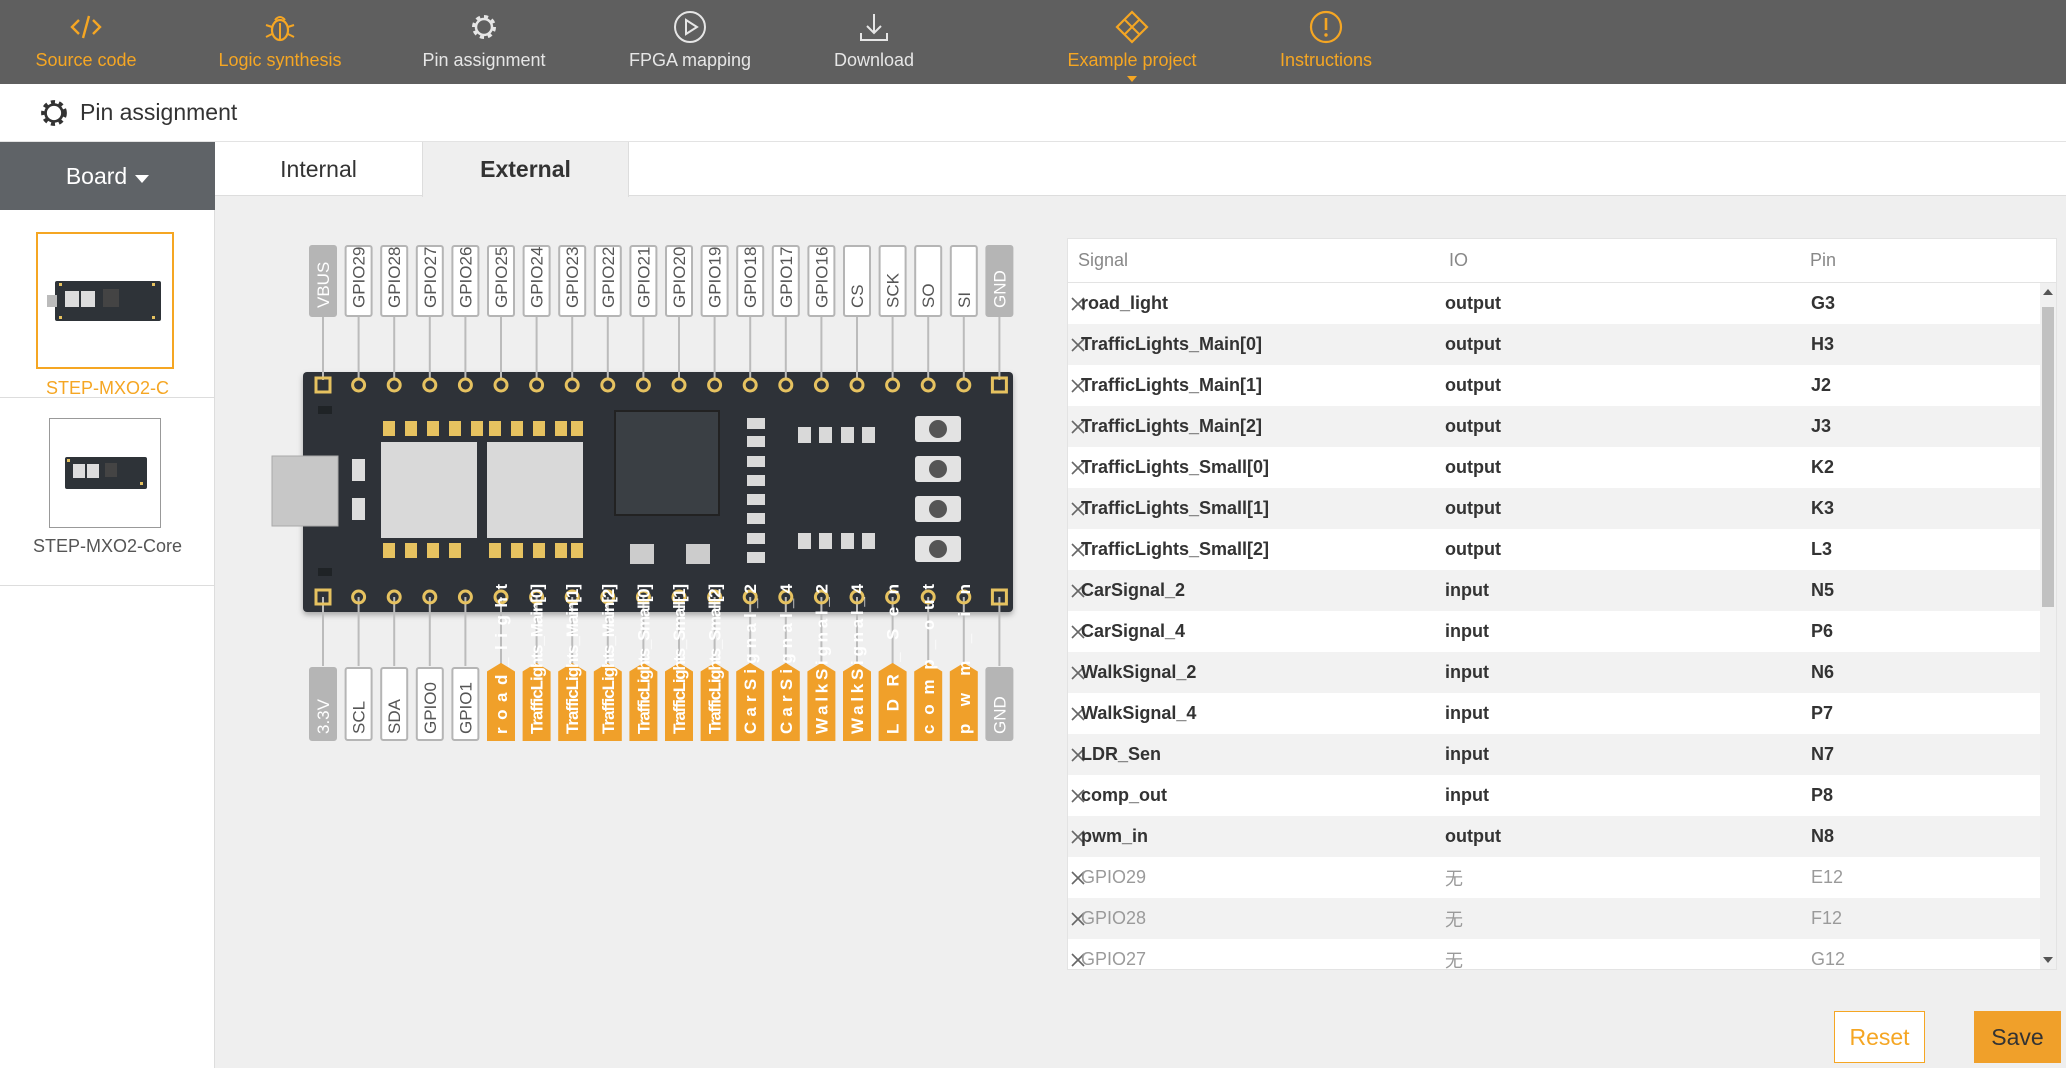 The image size is (2066, 1068). I want to click on board-dropdown: Board, so click(107, 176).